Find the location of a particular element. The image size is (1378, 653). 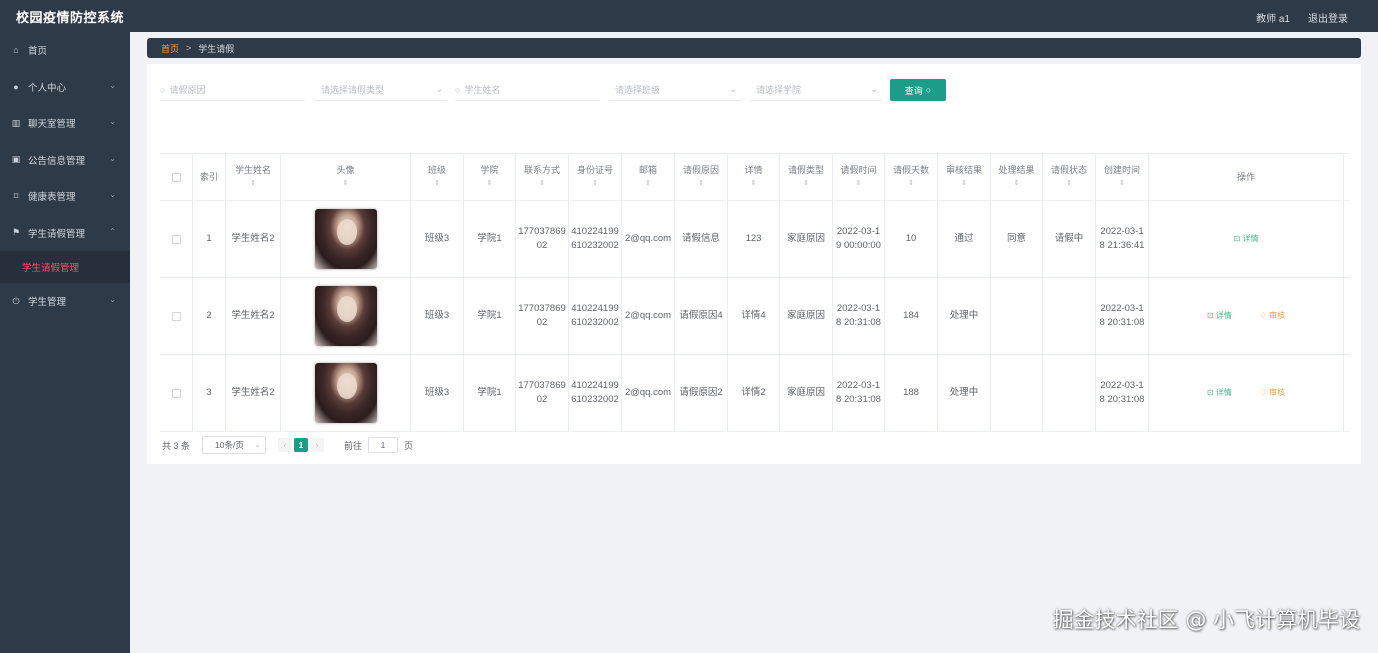

header-phone: 联系方式 ⇕ is located at coordinates (542, 177).